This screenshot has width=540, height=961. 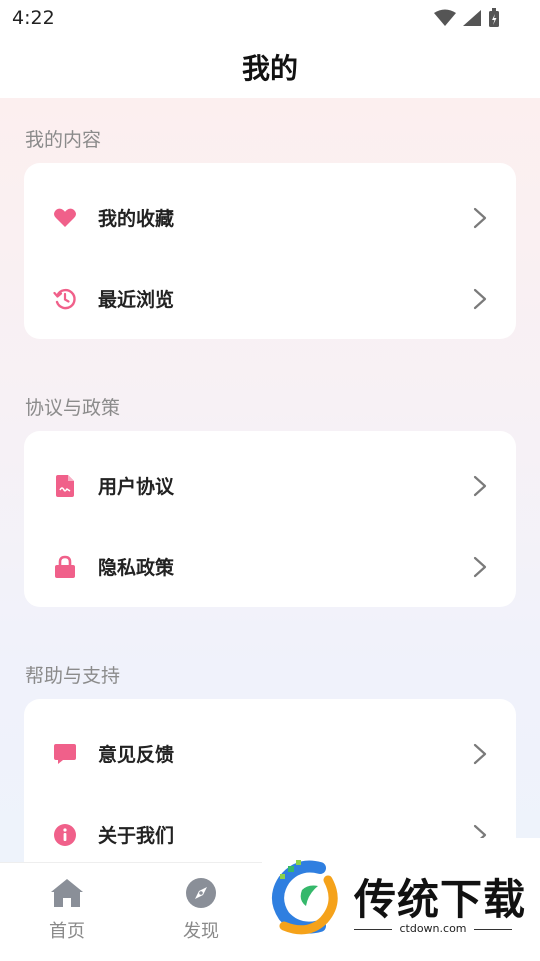 What do you see at coordinates (494, 17) in the screenshot?
I see `battery-icon` at bounding box center [494, 17].